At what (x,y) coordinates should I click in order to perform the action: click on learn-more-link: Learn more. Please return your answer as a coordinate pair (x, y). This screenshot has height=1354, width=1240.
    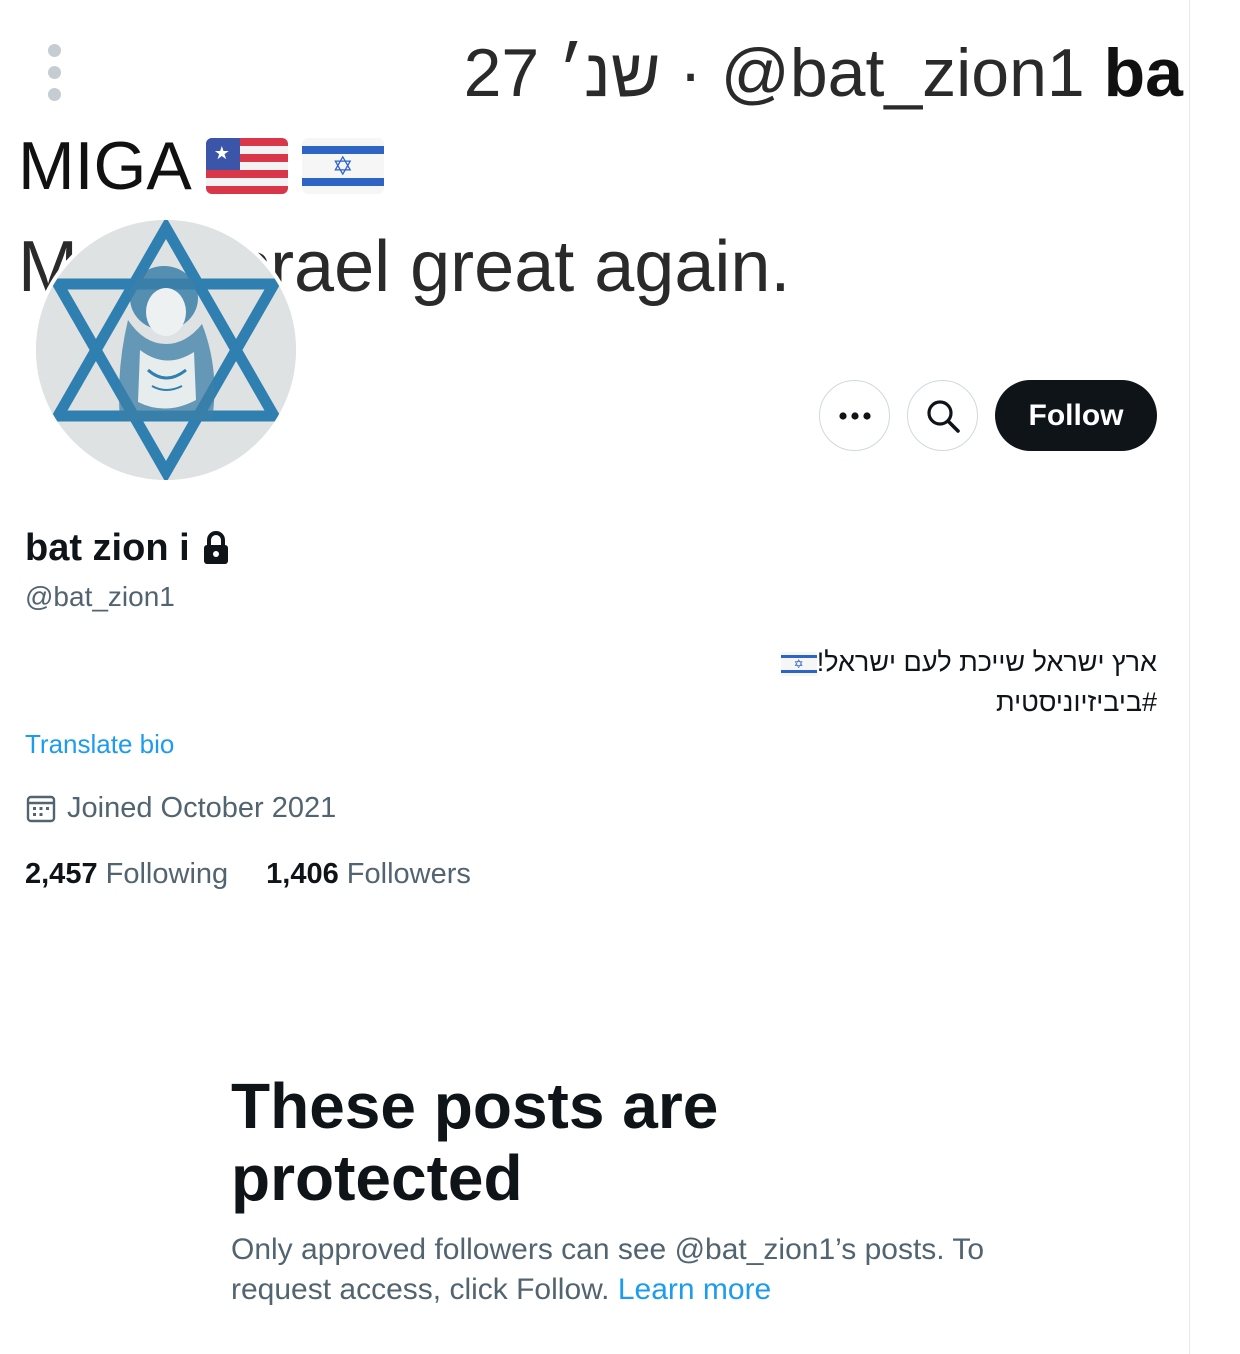
    Looking at the image, I should click on (694, 1289).